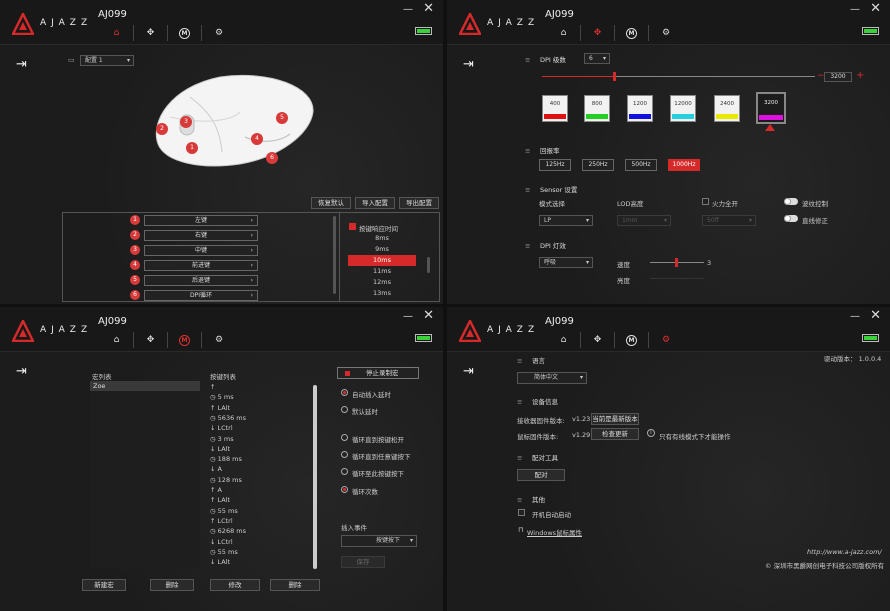  What do you see at coordinates (727, 108) in the screenshot?
I see `dpi-level-card: 2400` at bounding box center [727, 108].